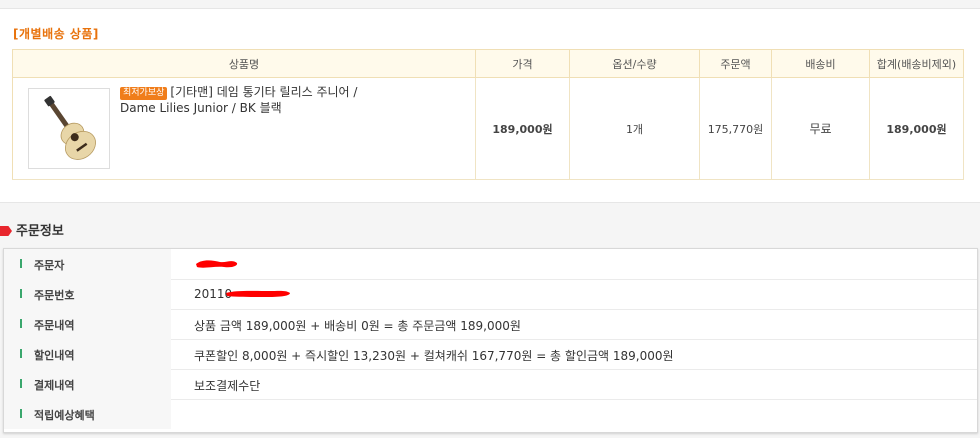  I want to click on price-cell: 189,000원, so click(522, 128).